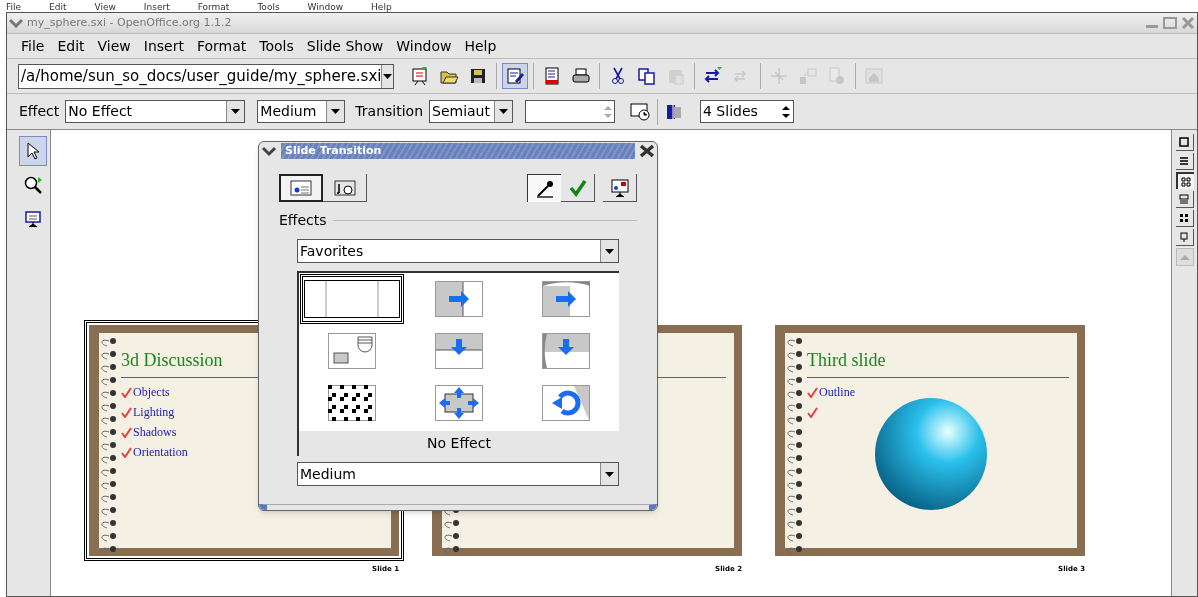 This screenshot has height=597, width=1198. What do you see at coordinates (39, 111) in the screenshot?
I see `effect-label: Effect` at bounding box center [39, 111].